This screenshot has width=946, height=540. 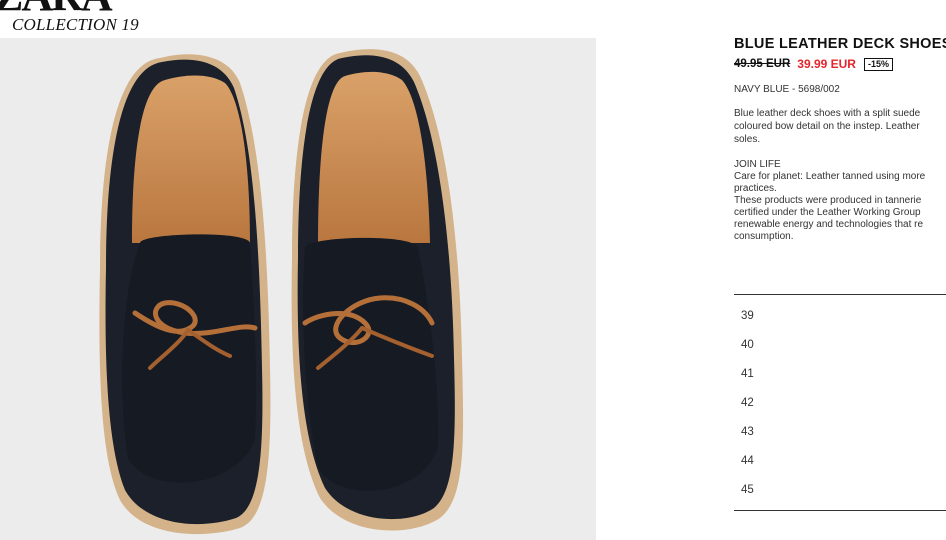 I want to click on price-row: 49.95 EUR 39.99 EUR -15%, so click(x=840, y=64).